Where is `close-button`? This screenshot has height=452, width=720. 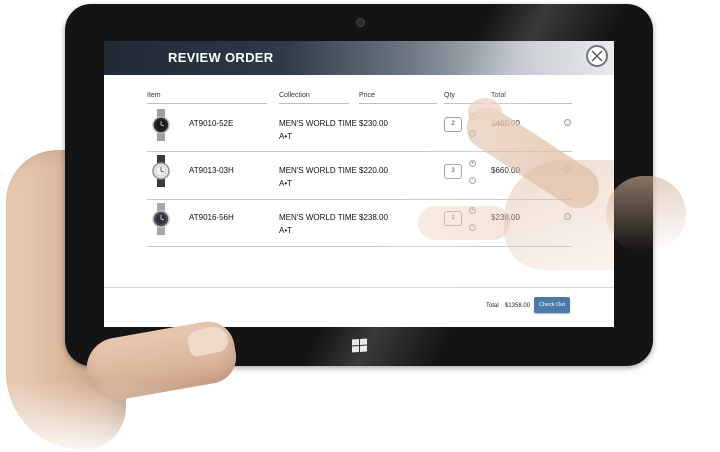 close-button is located at coordinates (597, 56).